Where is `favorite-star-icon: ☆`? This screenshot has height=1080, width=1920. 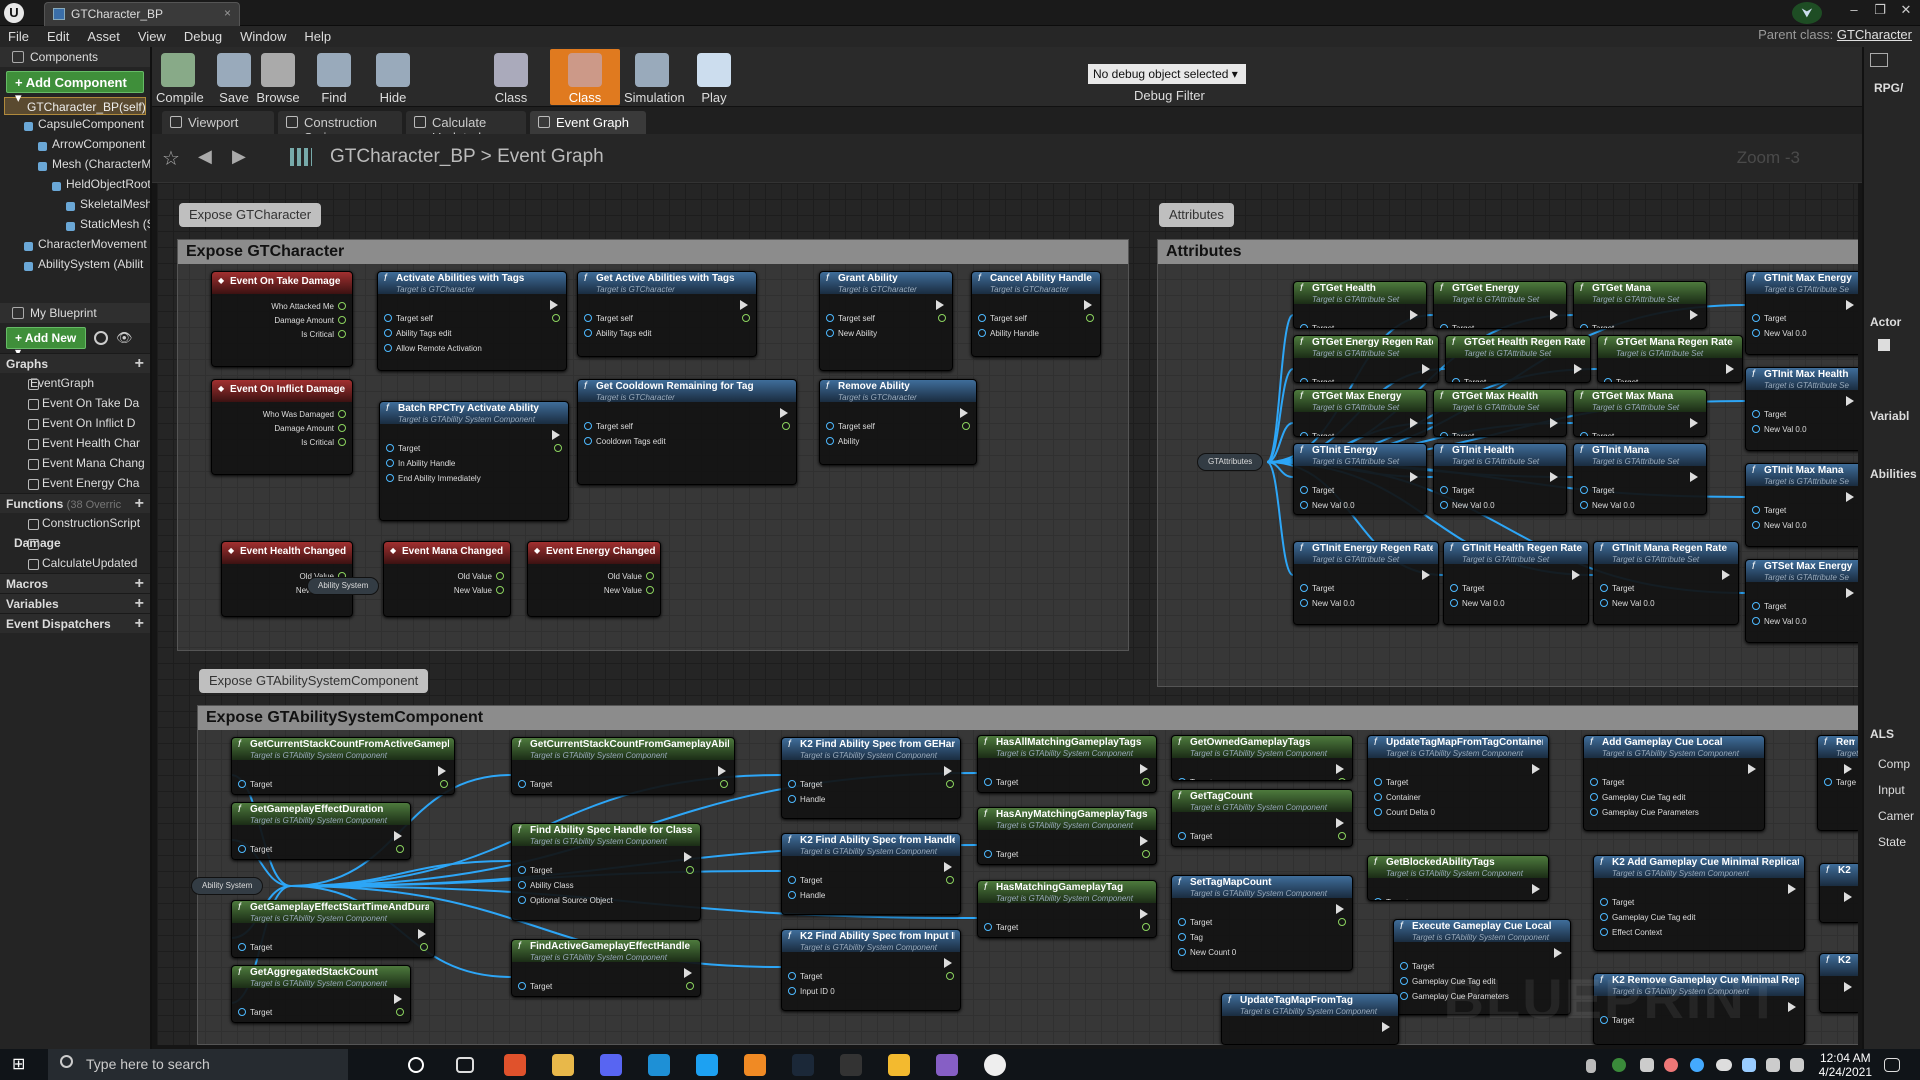 favorite-star-icon: ☆ is located at coordinates (171, 158).